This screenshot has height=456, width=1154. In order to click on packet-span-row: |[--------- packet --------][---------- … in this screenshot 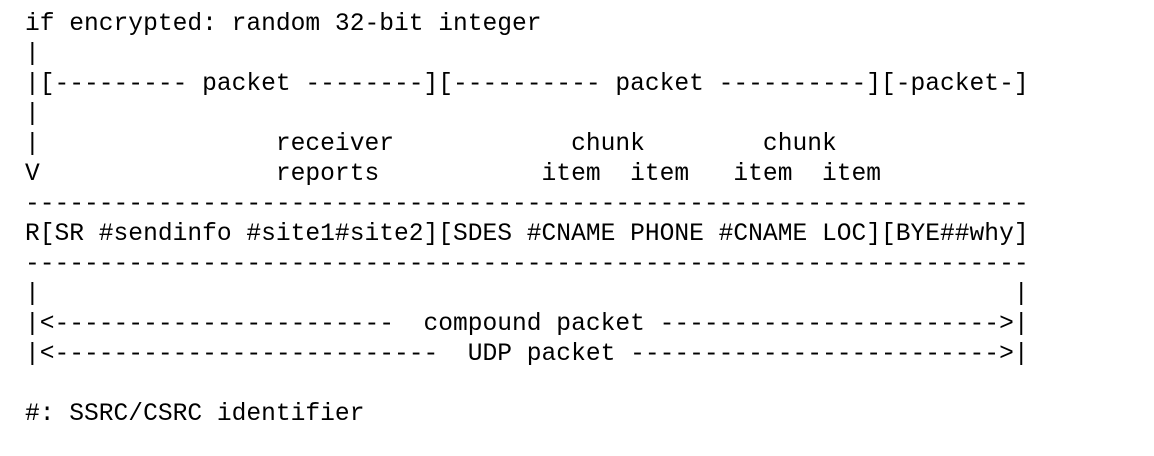, I will do `click(527, 84)`.